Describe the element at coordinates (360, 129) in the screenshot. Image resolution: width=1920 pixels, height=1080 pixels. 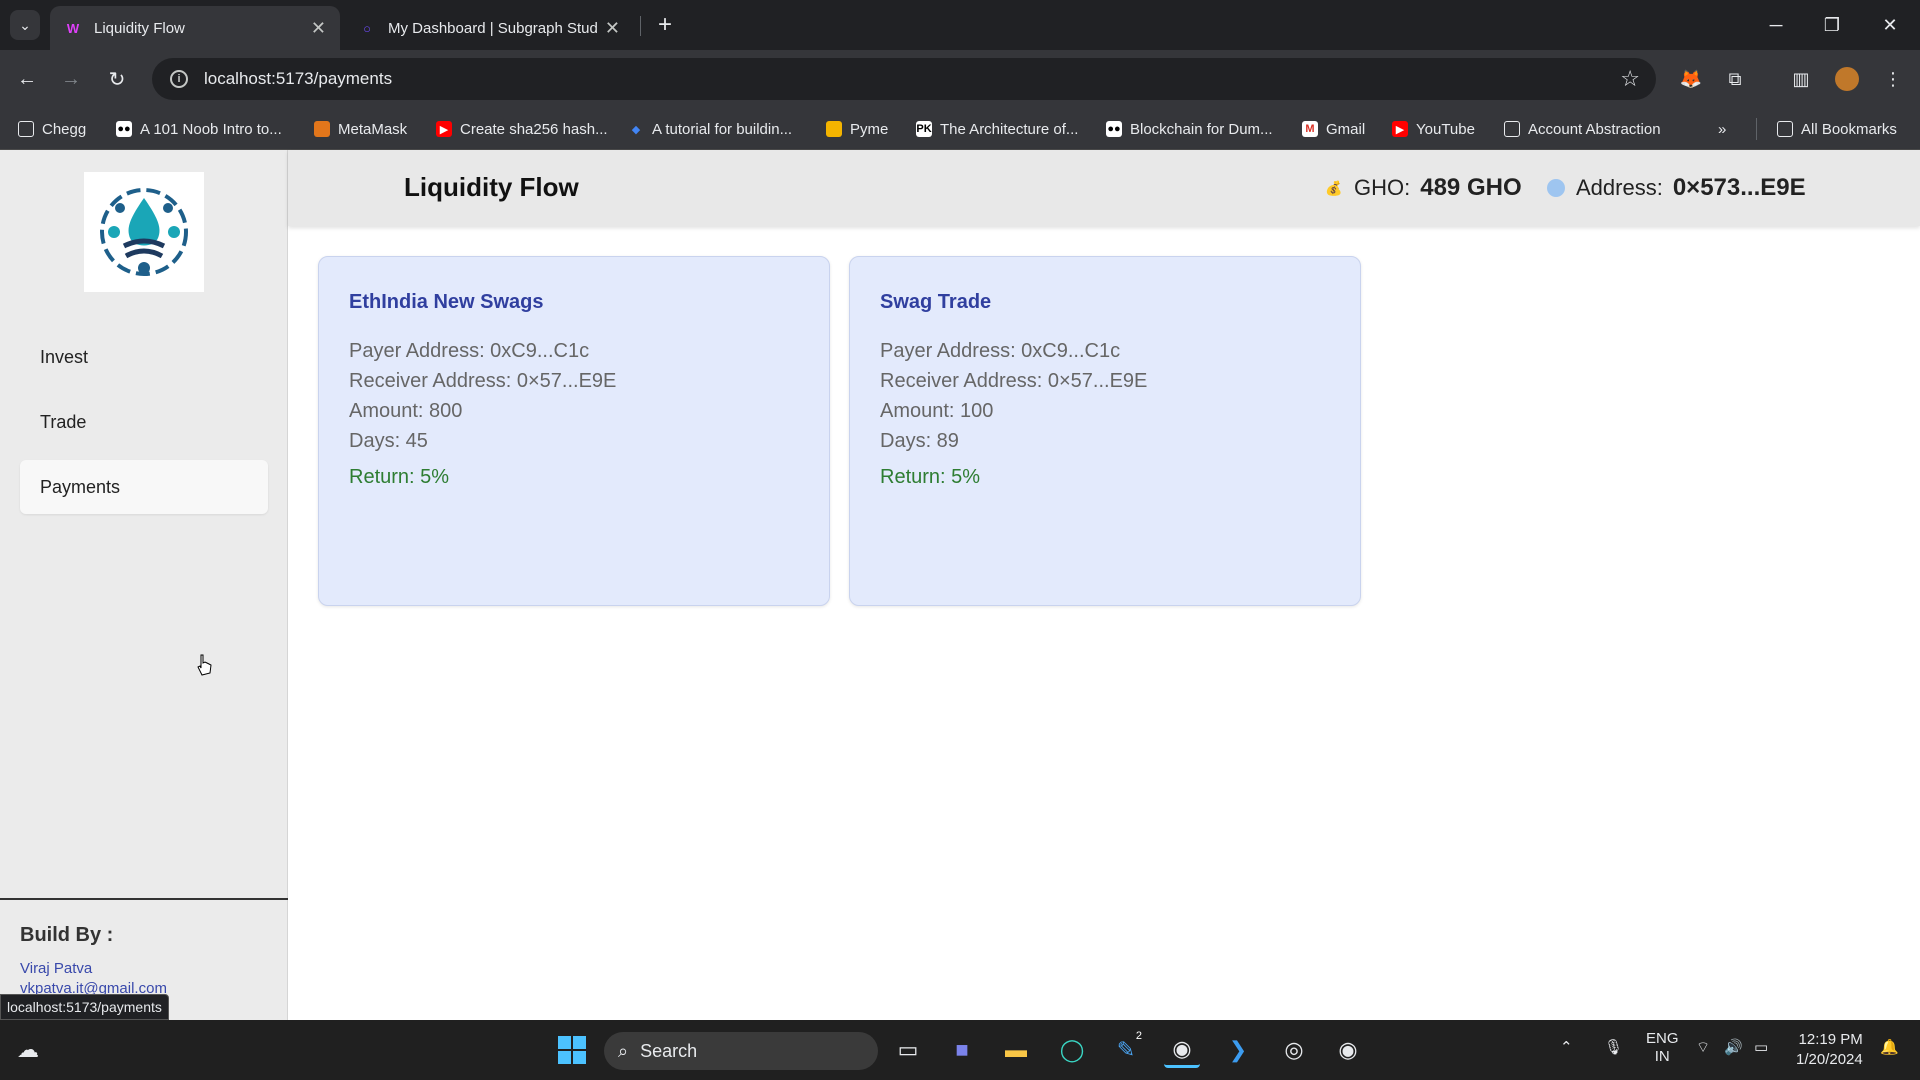
I see `bookmark-item: MetaMask` at that location.